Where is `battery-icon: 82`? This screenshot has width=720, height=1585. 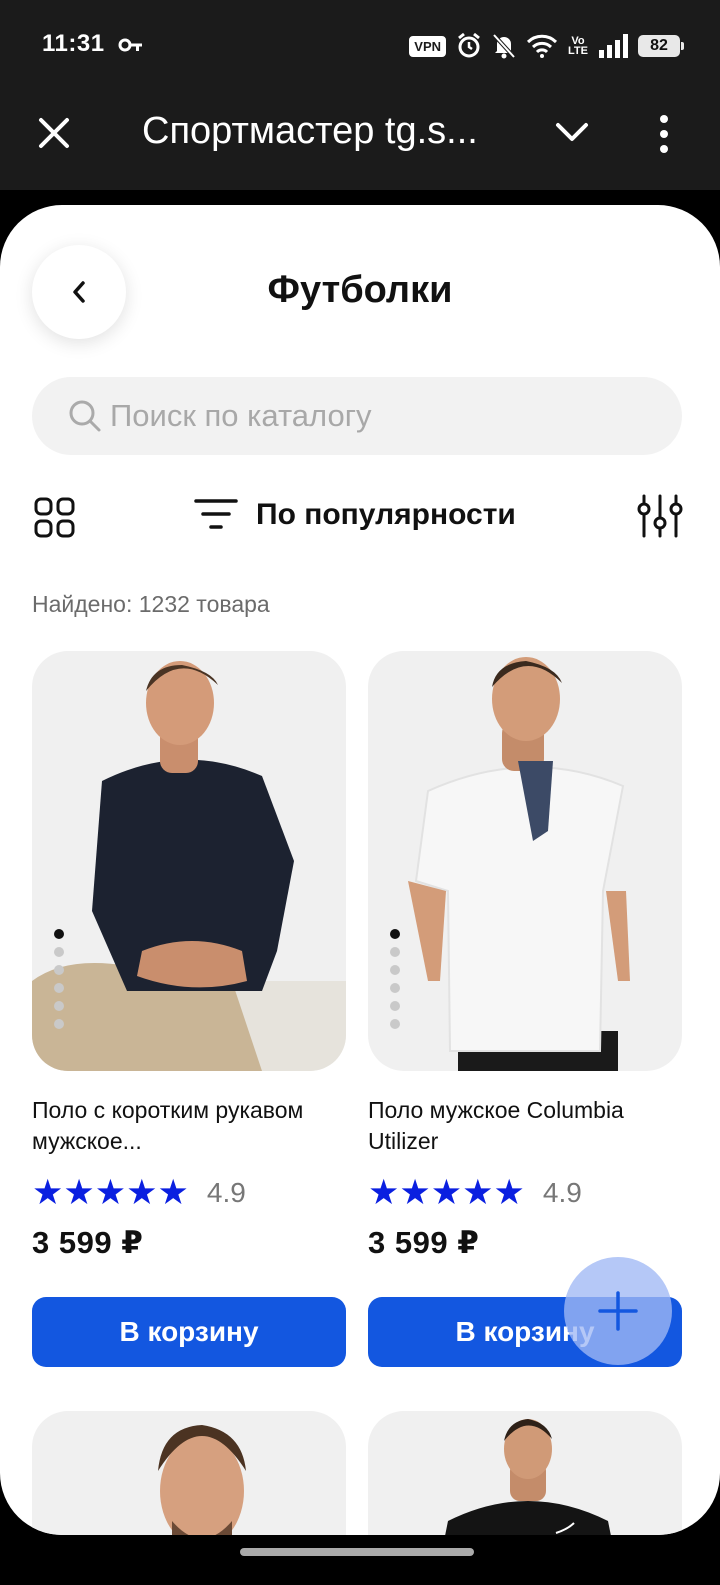 battery-icon: 82 is located at coordinates (661, 46).